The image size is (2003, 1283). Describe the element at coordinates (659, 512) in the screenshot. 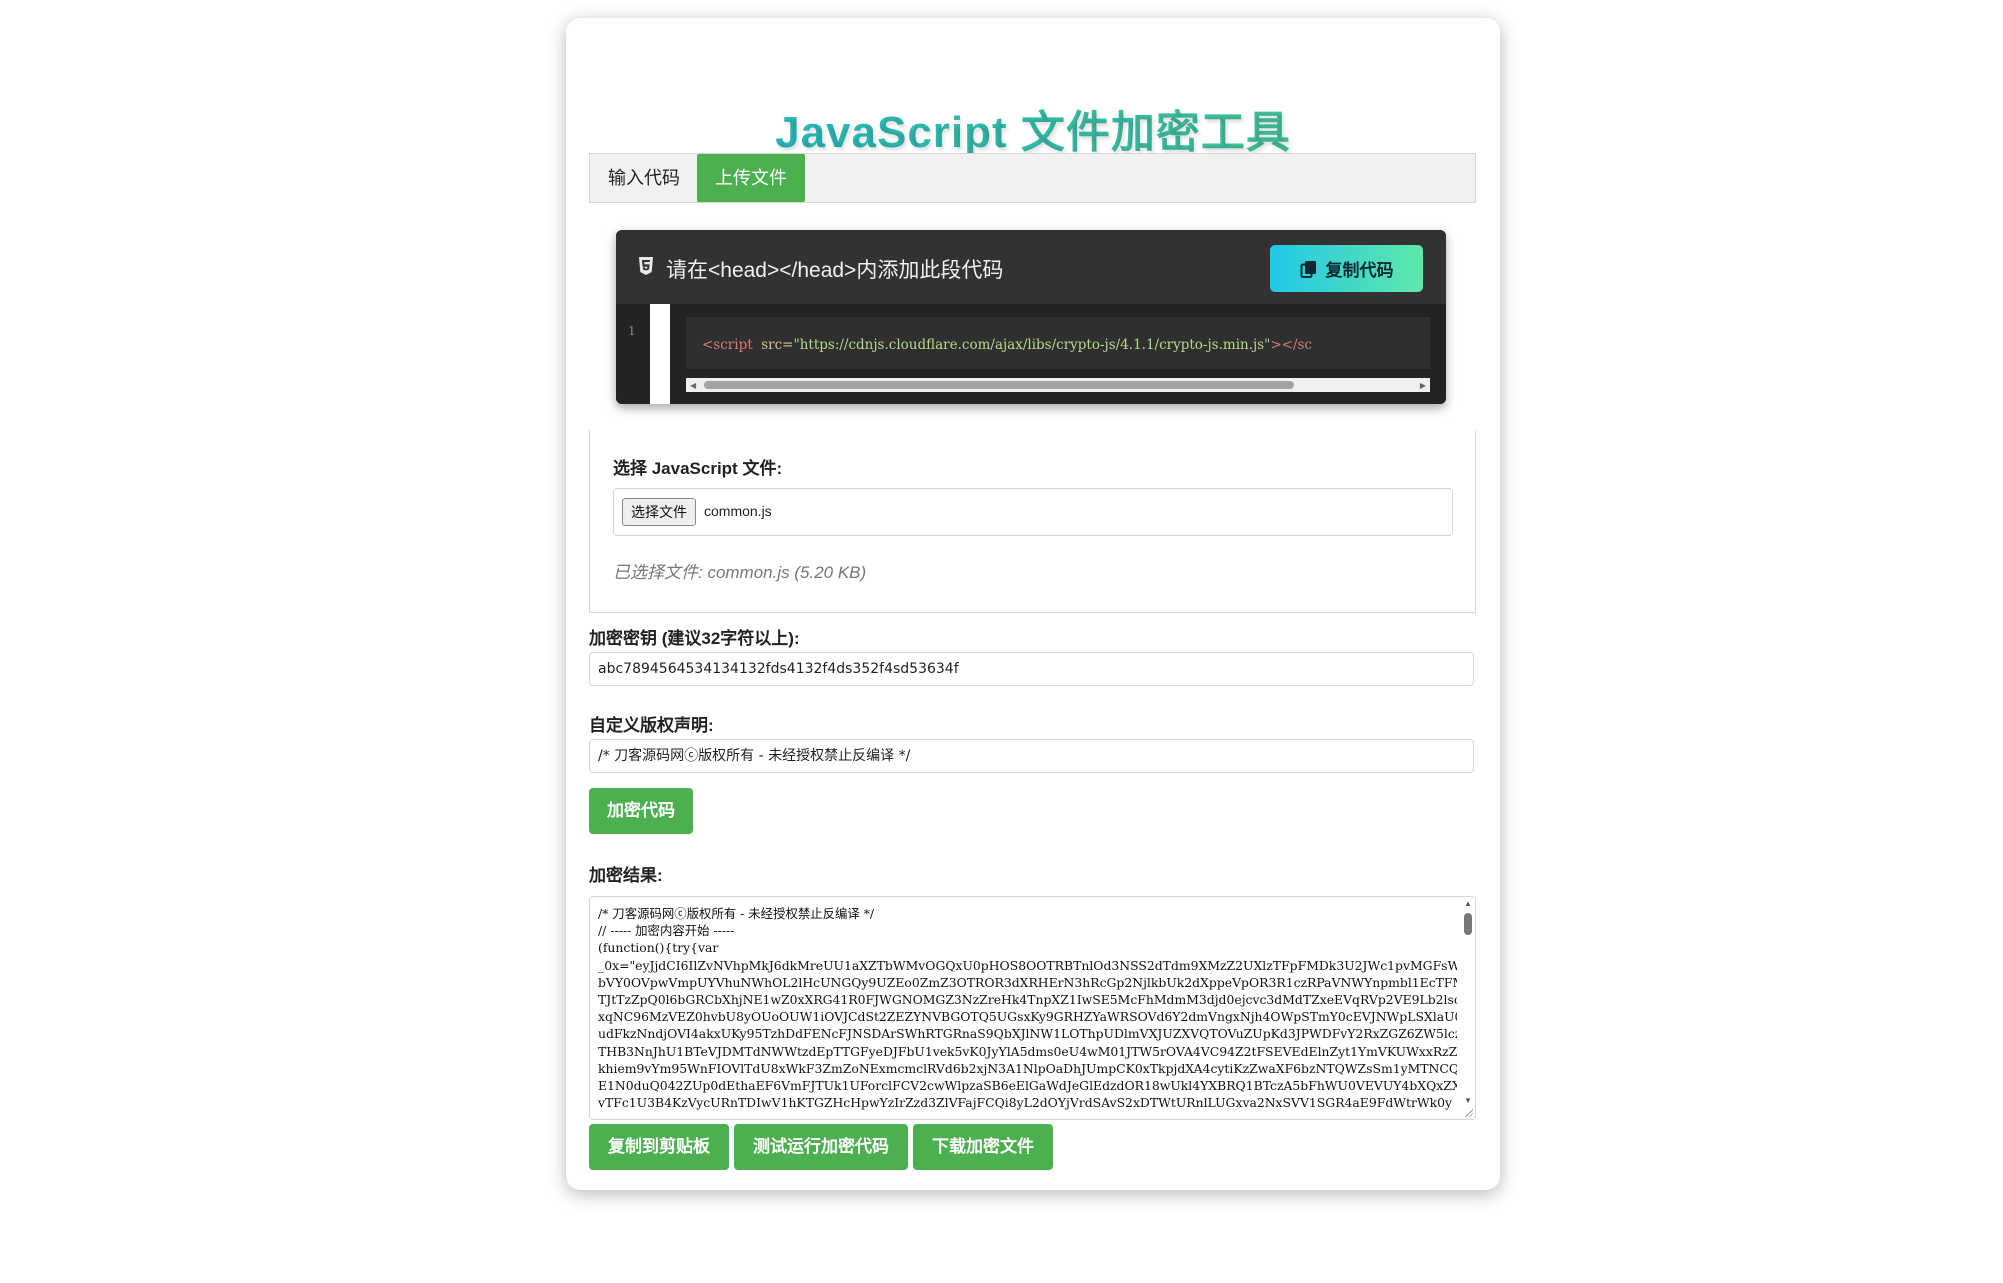

I see `choose-file-button: 选择文件` at that location.